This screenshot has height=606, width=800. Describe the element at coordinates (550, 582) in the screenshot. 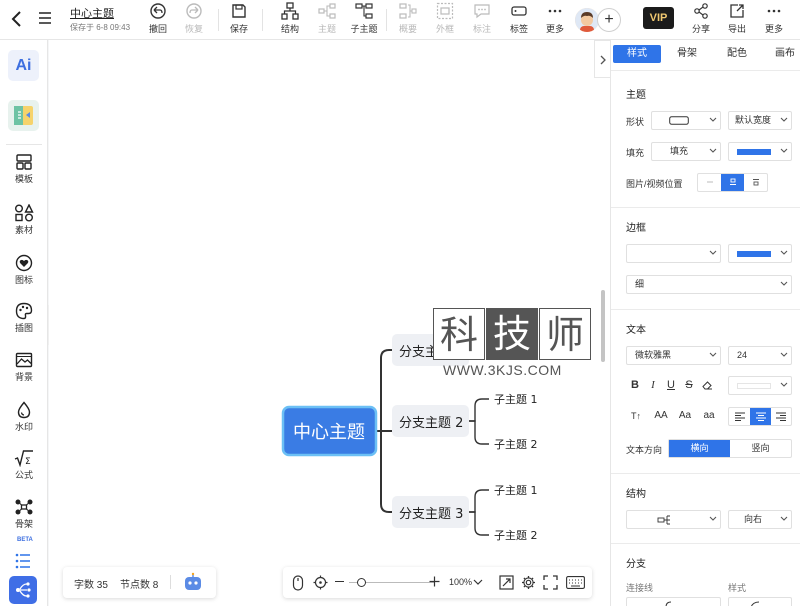

I see `fullscreen-icon` at that location.